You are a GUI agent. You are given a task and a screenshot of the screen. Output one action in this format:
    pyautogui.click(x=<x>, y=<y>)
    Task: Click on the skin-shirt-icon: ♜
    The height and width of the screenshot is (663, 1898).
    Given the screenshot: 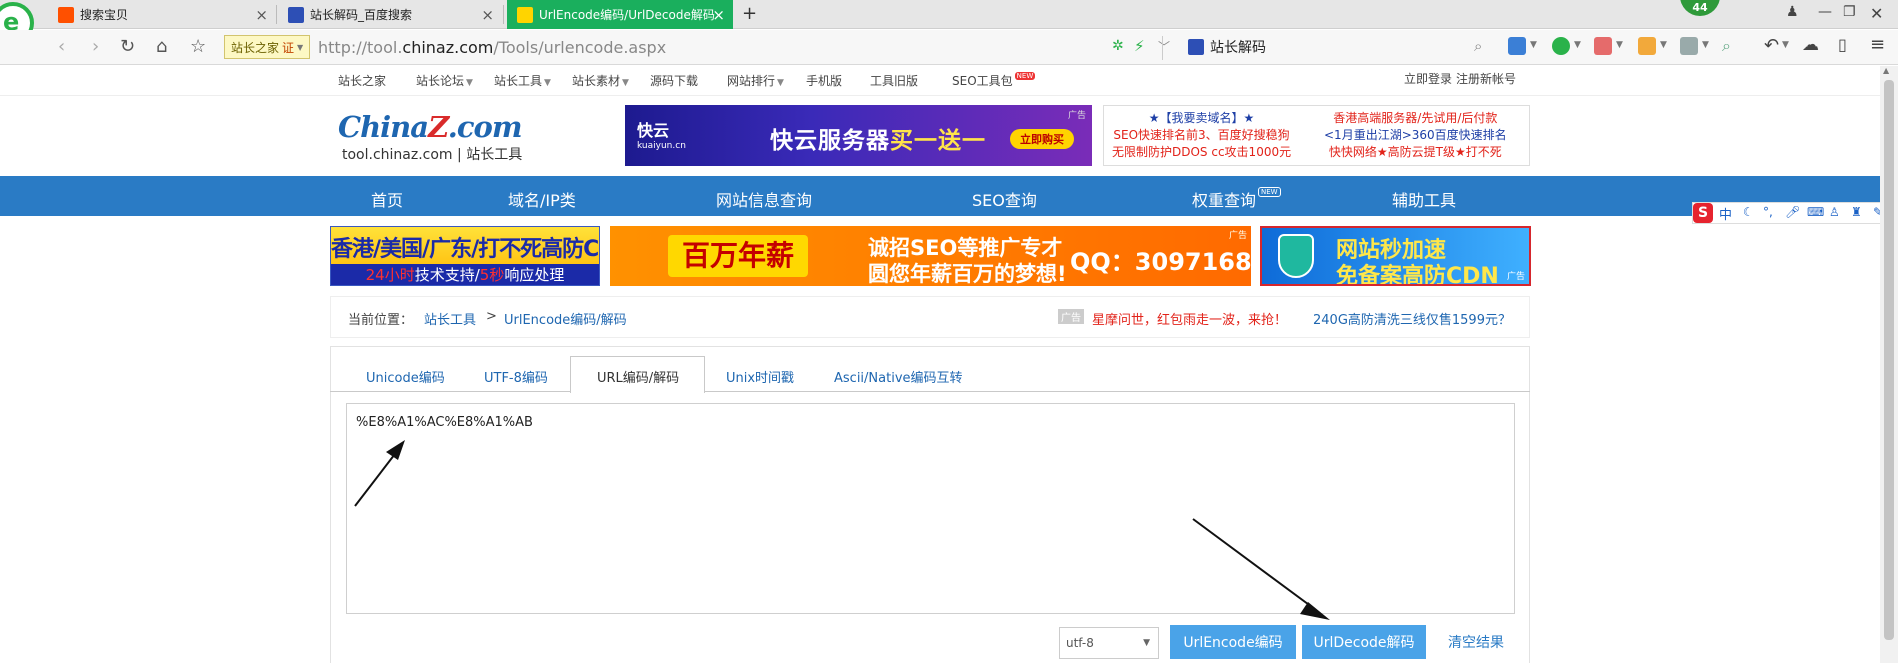 What is the action you would take?
    pyautogui.click(x=1856, y=212)
    